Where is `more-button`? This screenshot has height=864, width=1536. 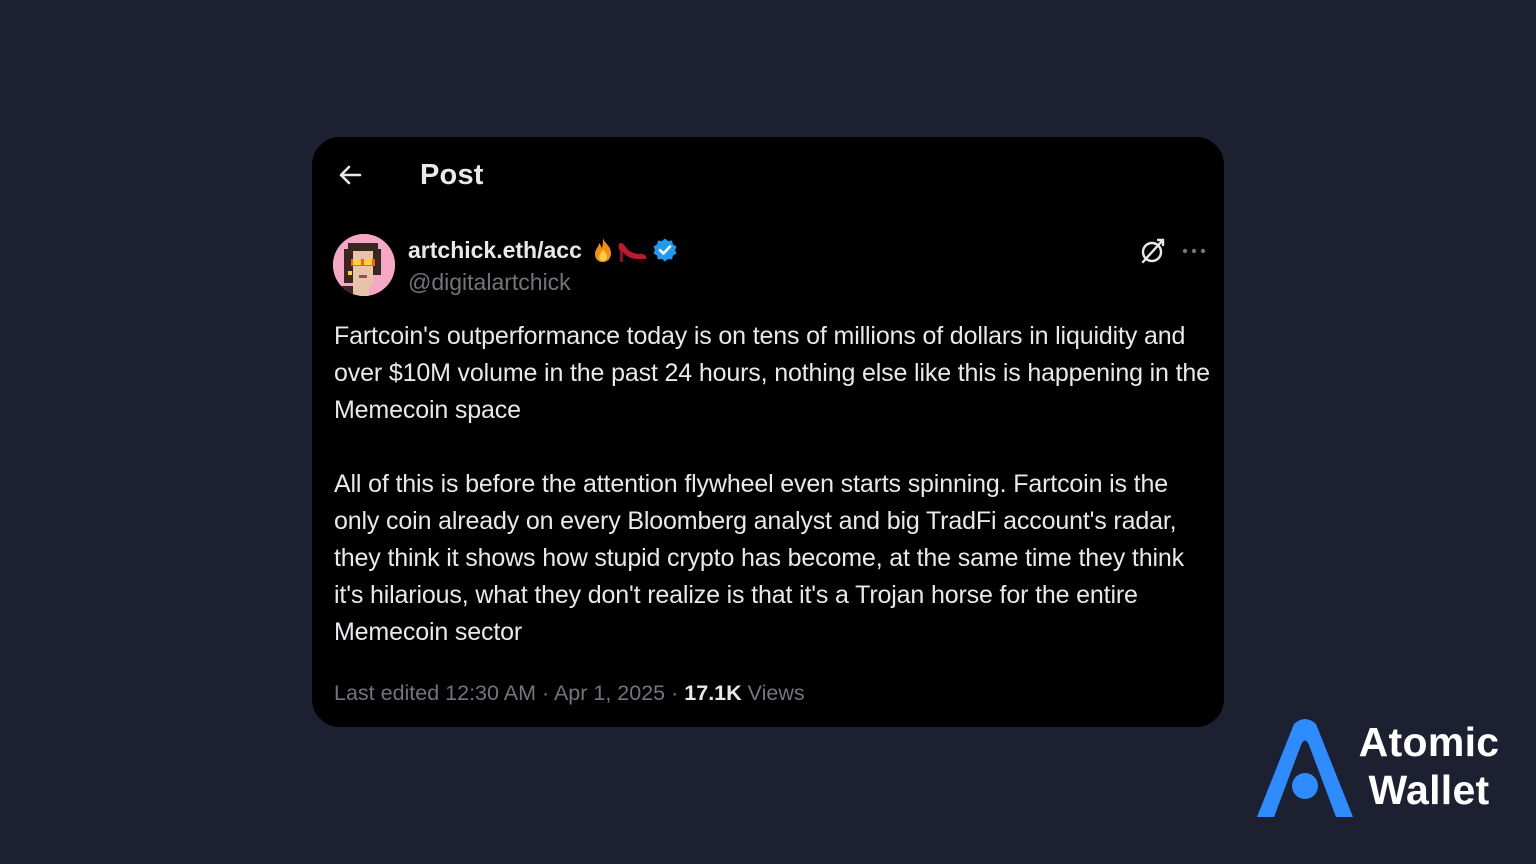
more-button is located at coordinates (1194, 251).